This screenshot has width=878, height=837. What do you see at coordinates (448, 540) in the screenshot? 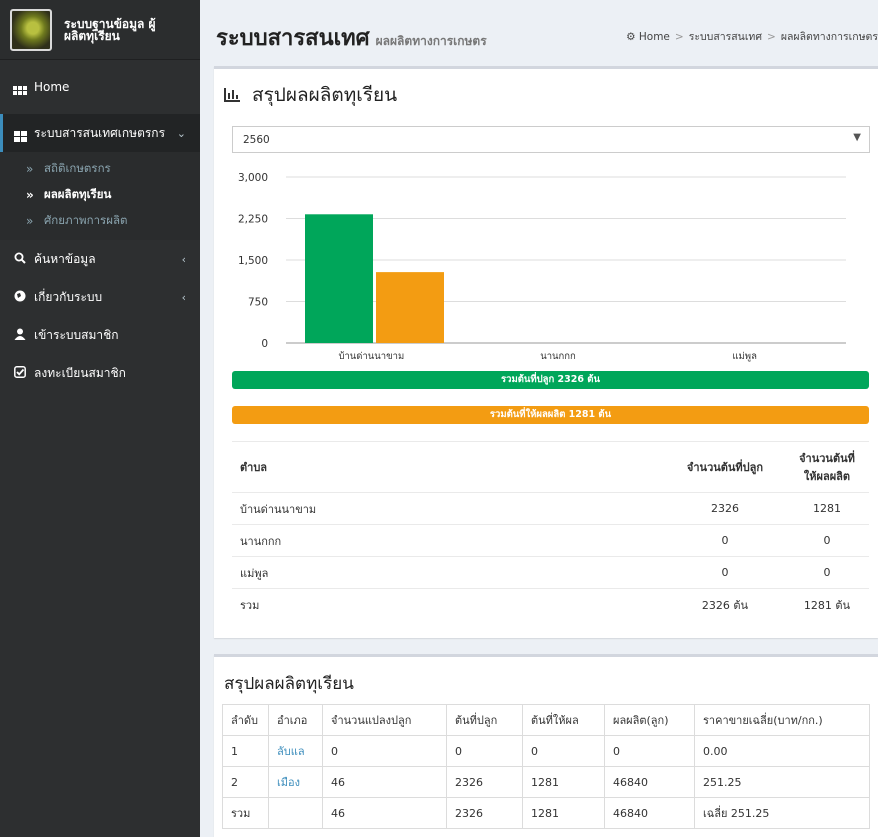
I see `table-cell: นานกกก` at bounding box center [448, 540].